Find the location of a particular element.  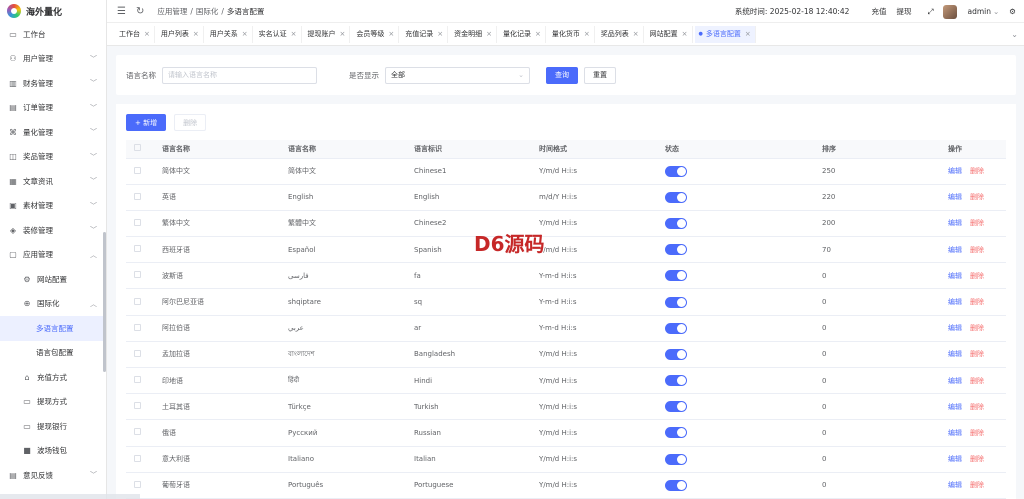

fullscreen-icon: ⤢ is located at coordinates (930, 12).